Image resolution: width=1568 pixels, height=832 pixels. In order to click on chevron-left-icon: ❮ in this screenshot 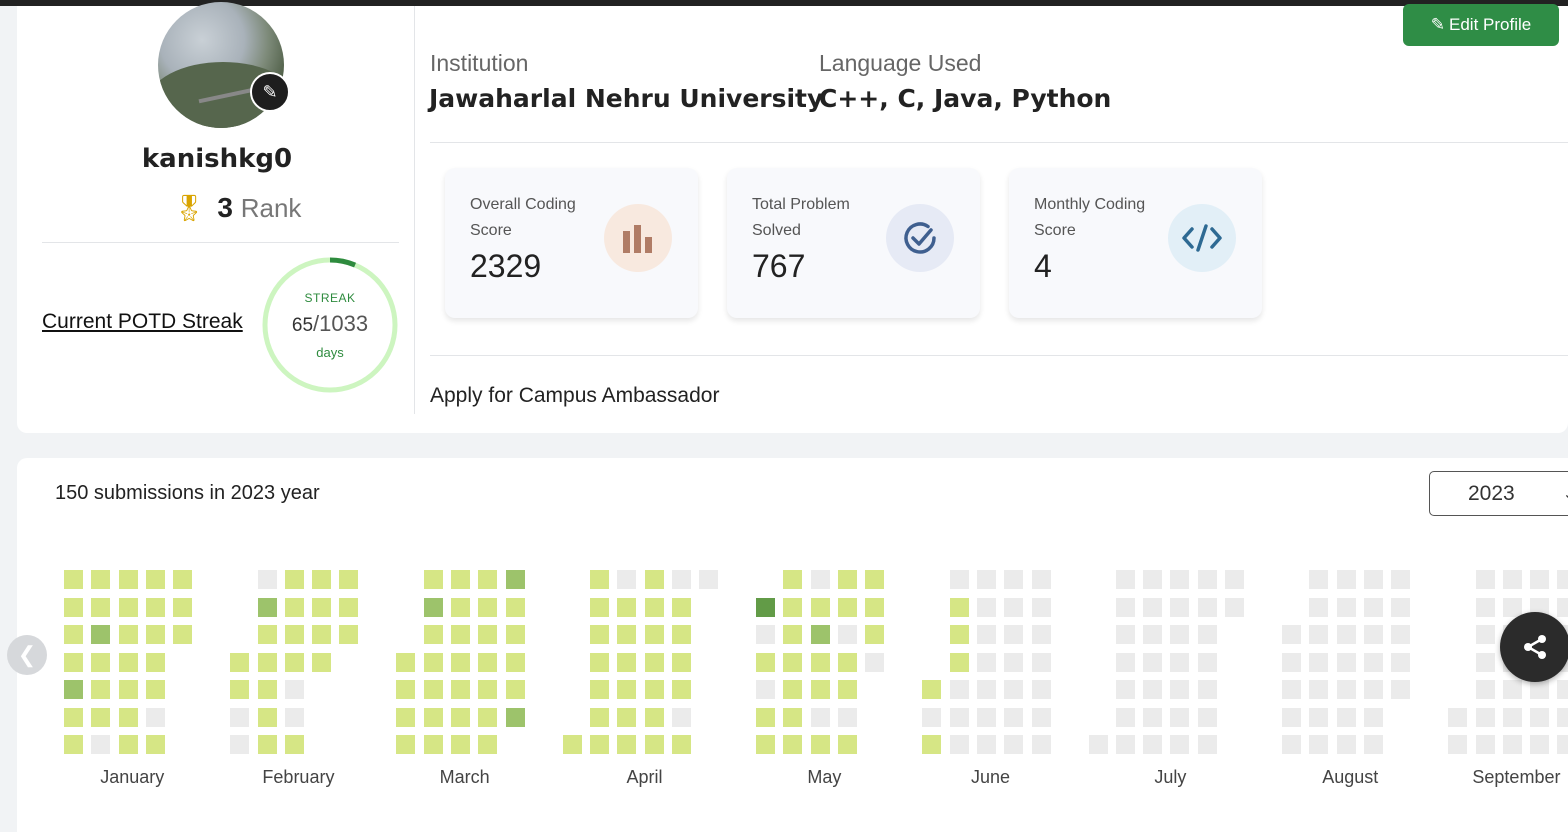, I will do `click(27, 655)`.